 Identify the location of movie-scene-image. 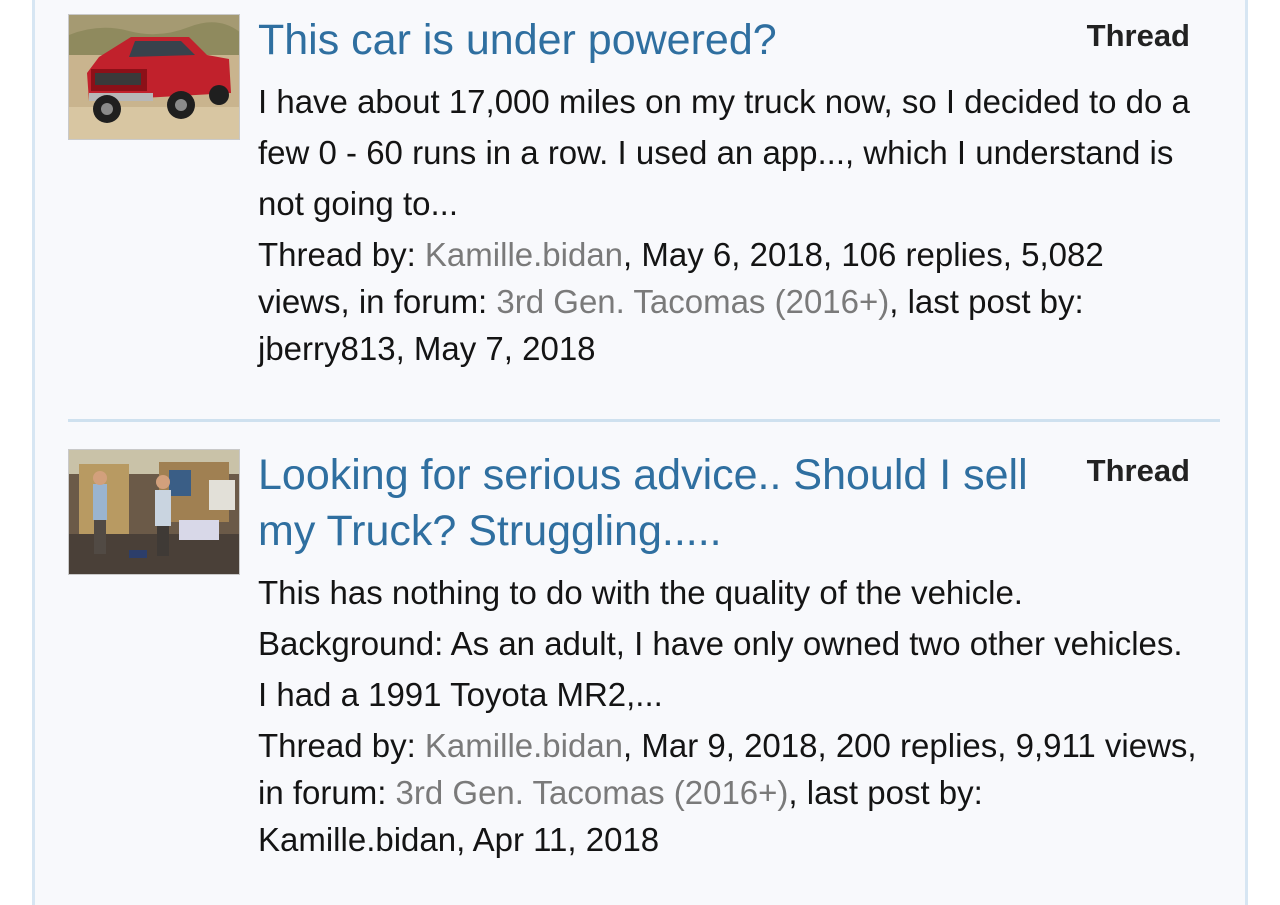
(154, 512).